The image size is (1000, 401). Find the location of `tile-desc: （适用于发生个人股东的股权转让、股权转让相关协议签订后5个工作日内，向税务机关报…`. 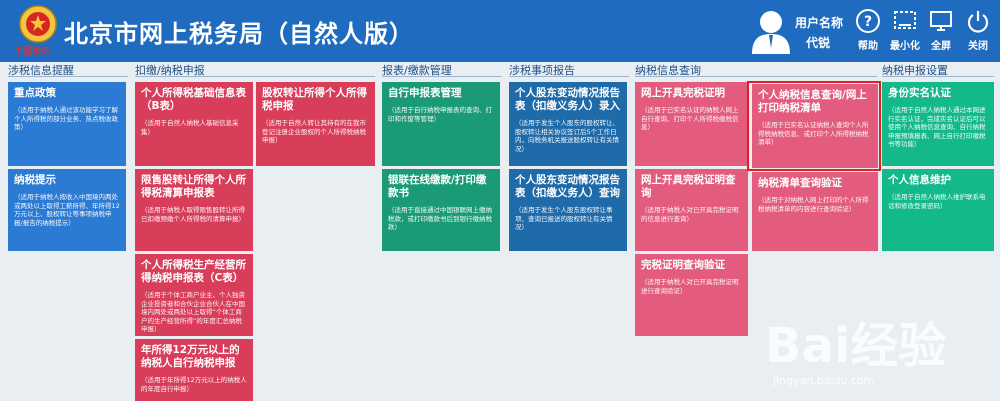

tile-desc: （适用于发生个人股东的股权转让、股权转让相关协议签订后5个工作日内，向税务机关报… is located at coordinates (567, 136).